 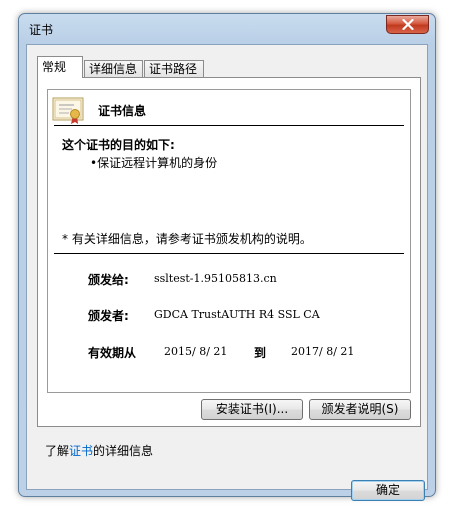 I want to click on issuer-statement-button: 颁发者说明(S), so click(x=360, y=409).